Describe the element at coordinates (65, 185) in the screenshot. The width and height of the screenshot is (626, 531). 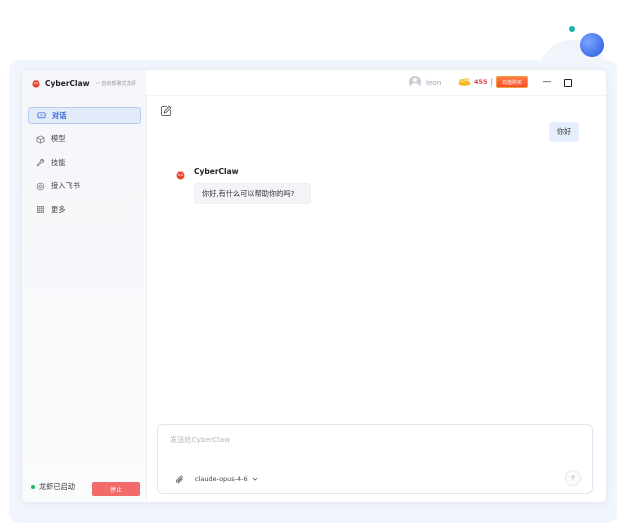
I see `sidebar-item-label: 接入飞书` at that location.